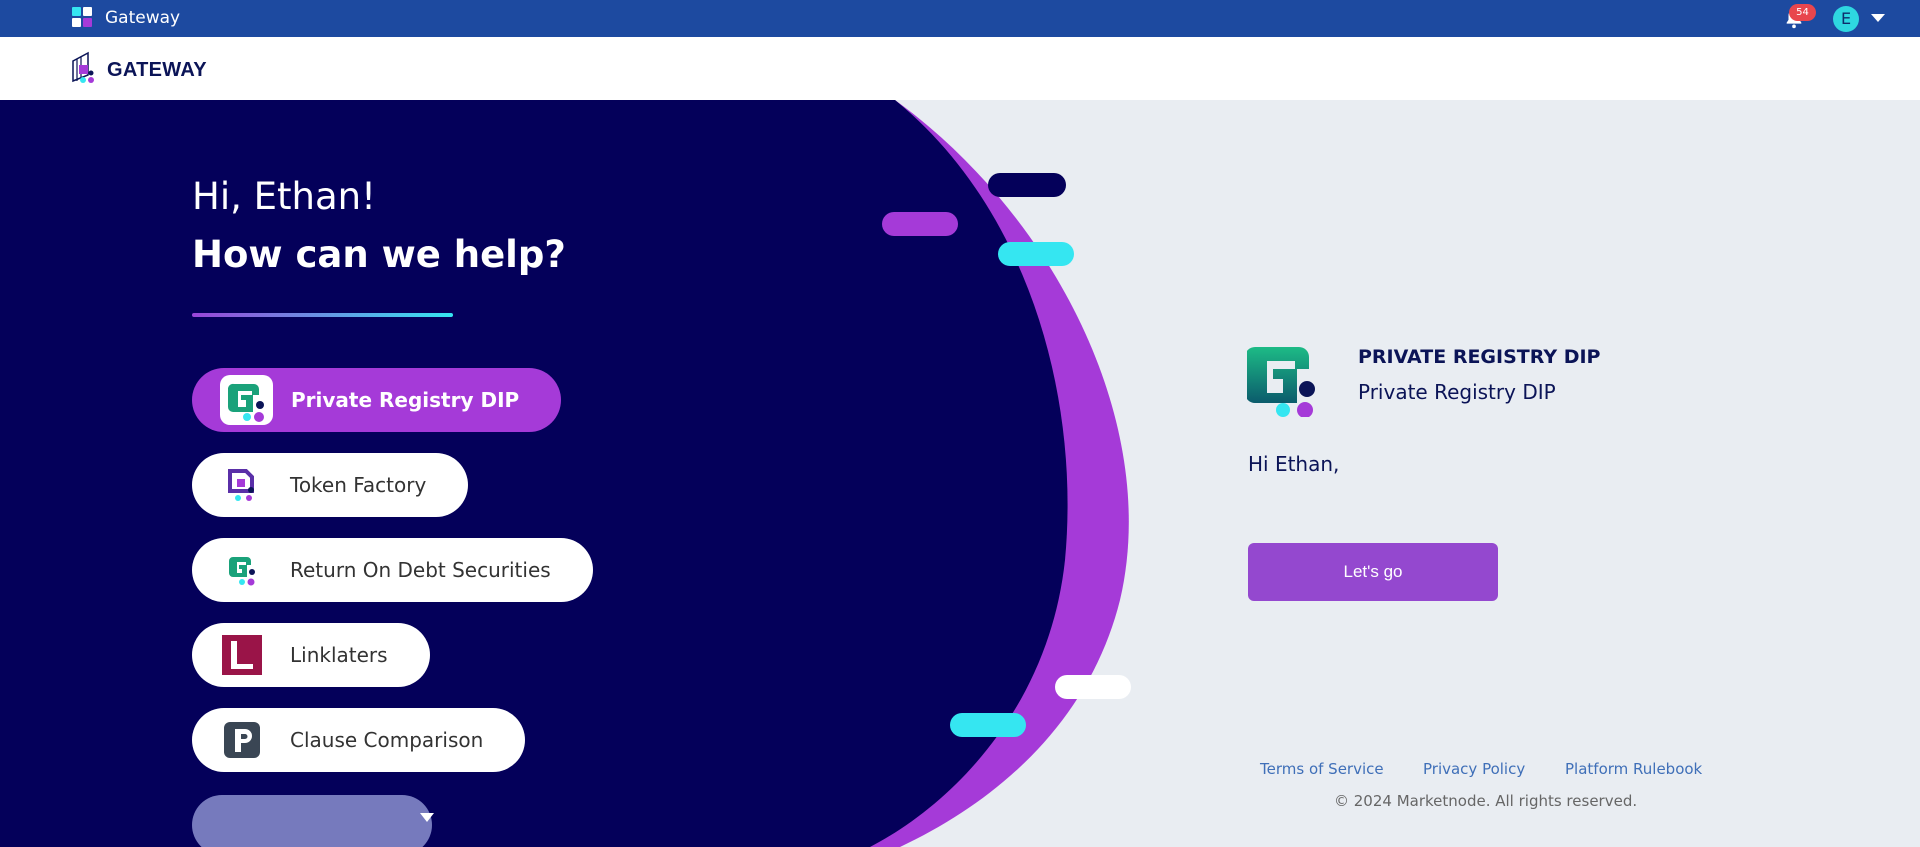 The height and width of the screenshot is (847, 1920). What do you see at coordinates (1457, 392) in the screenshot?
I see `selected-app-subtitle: Private Registry DIP` at bounding box center [1457, 392].